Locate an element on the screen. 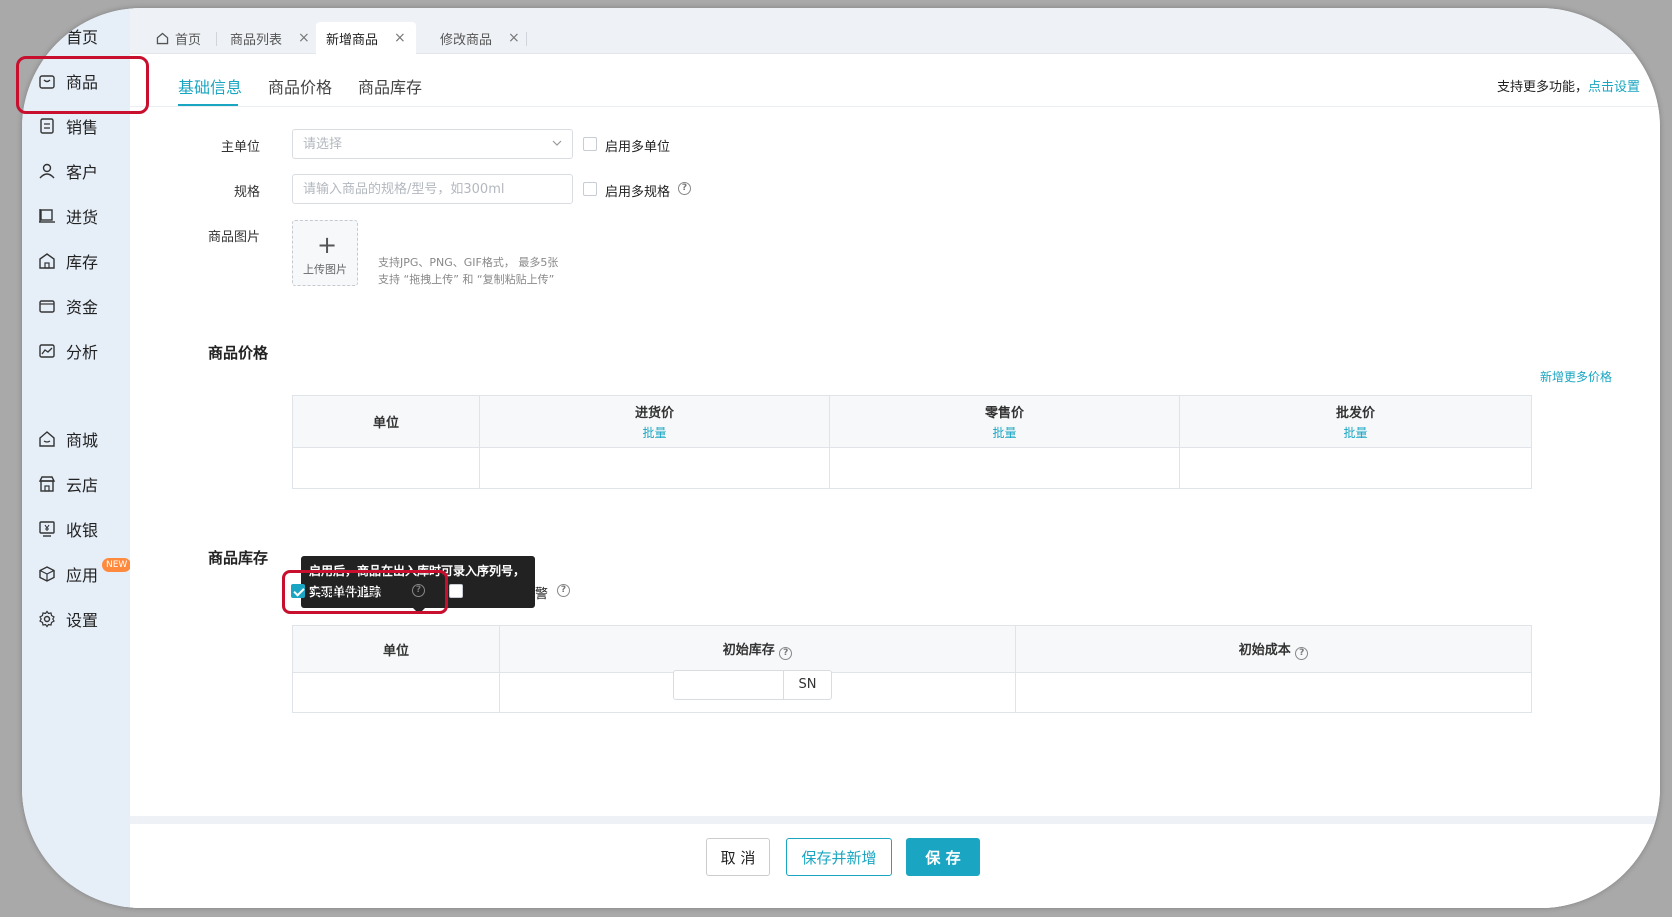  save-and-new-button: 保存并新增 is located at coordinates (839, 857).